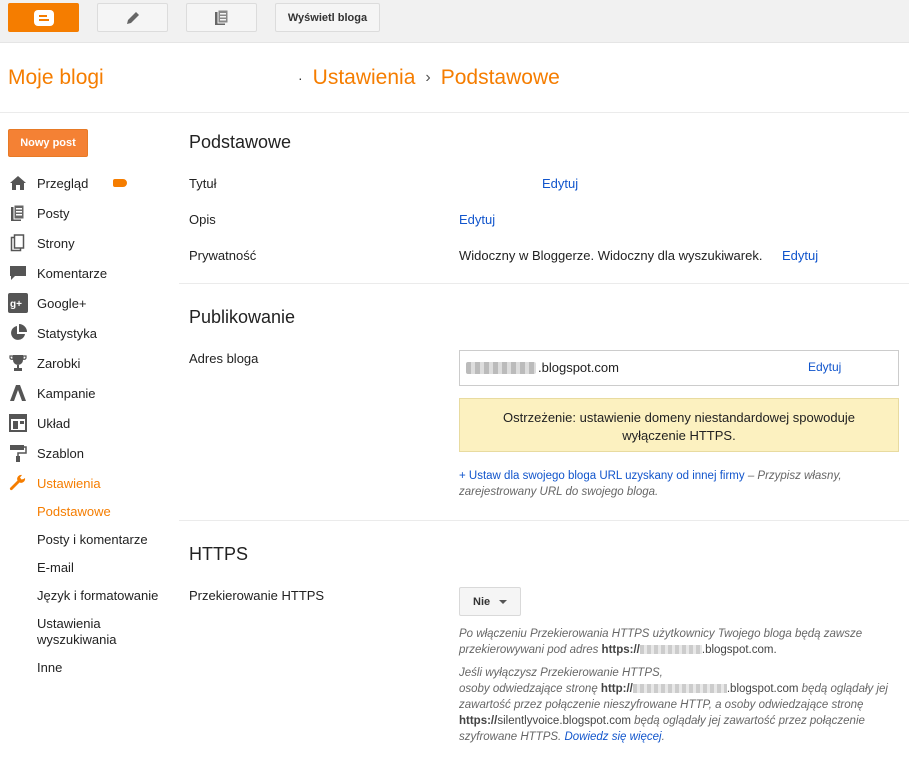 The image size is (909, 763). I want to click on wrench-icon, so click(18, 483).